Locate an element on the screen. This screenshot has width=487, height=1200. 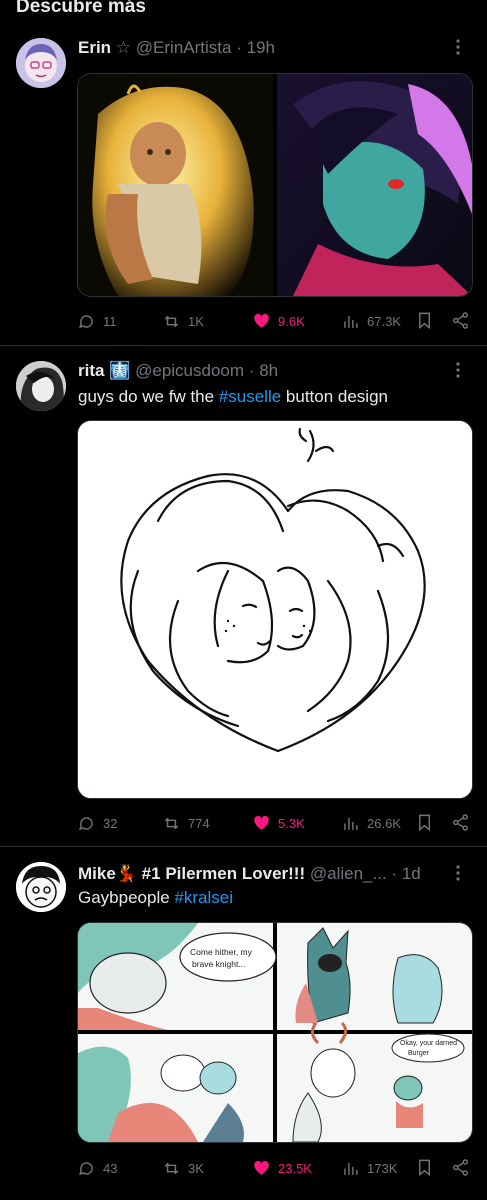
handle: @epicusdoom is located at coordinates (189, 370).